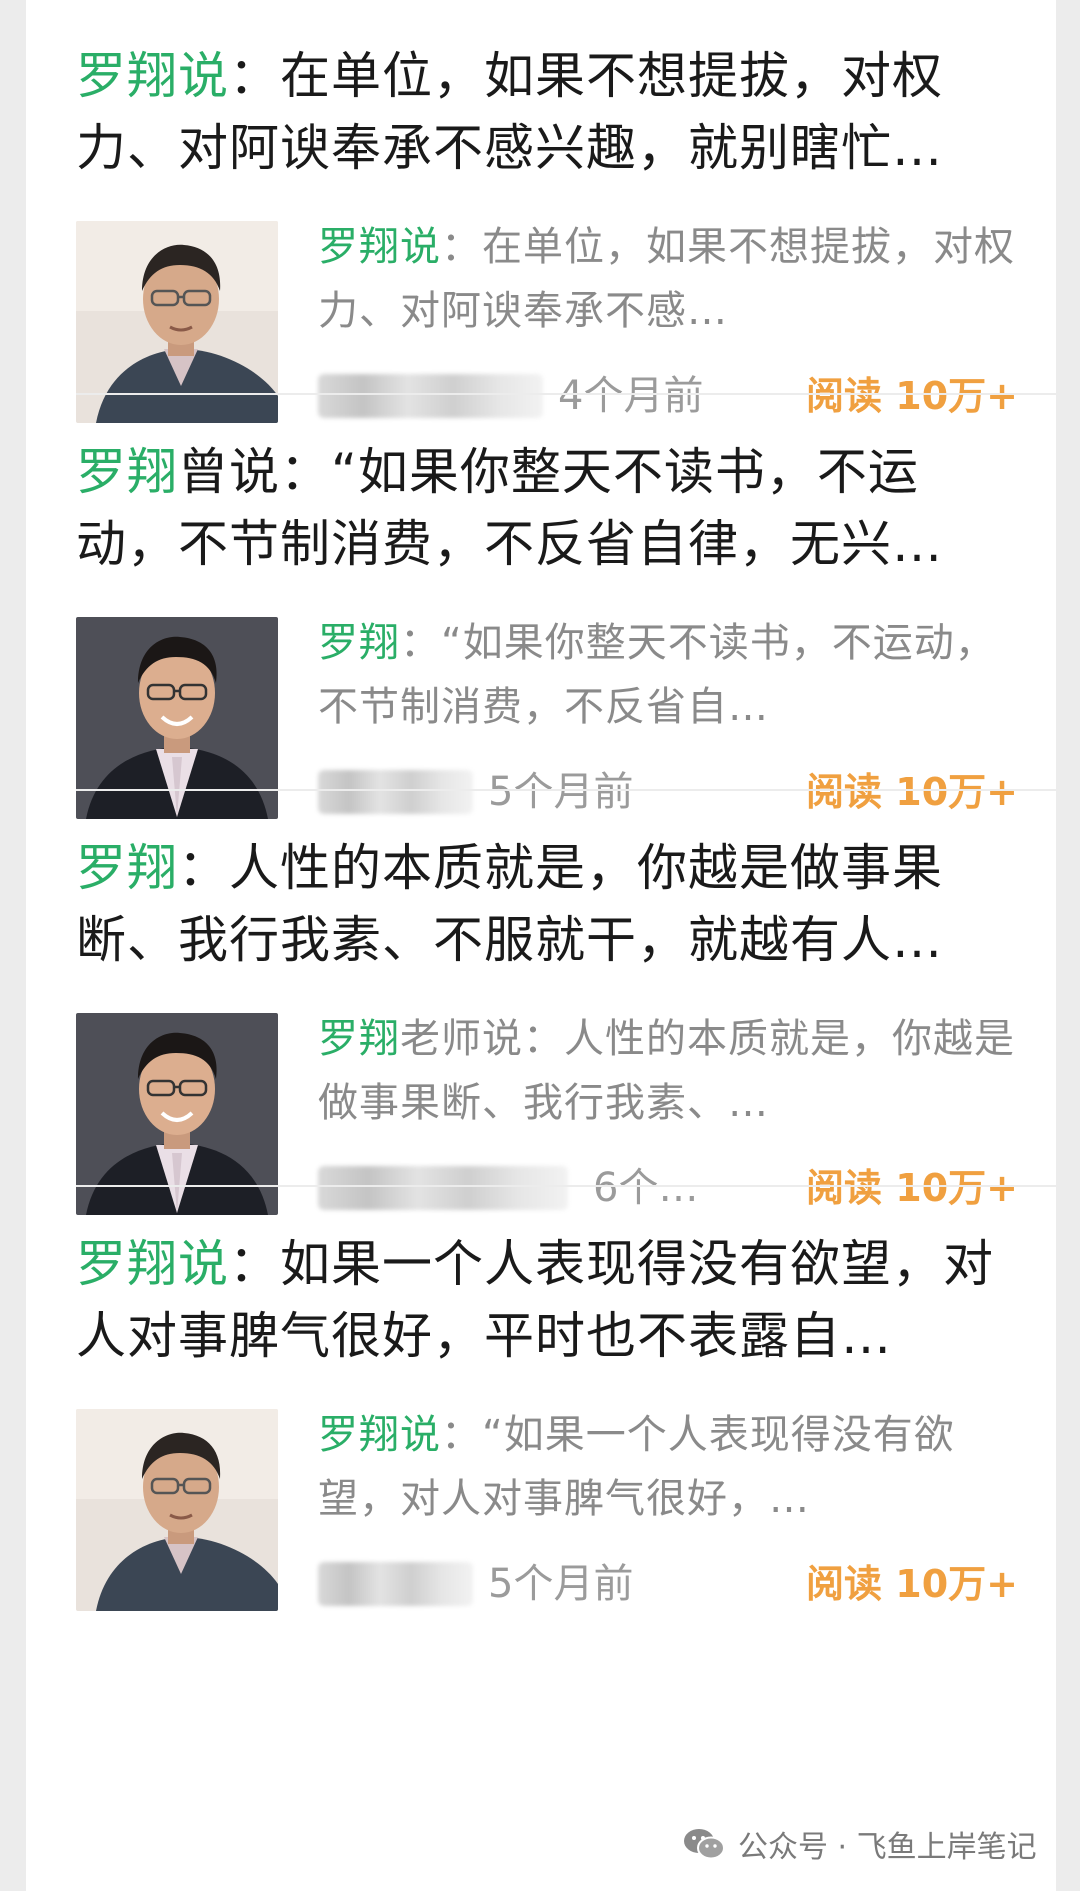  What do you see at coordinates (887, 1847) in the screenshot?
I see `watermark-label: 公众号 · 飞鱼上岸笔记` at bounding box center [887, 1847].